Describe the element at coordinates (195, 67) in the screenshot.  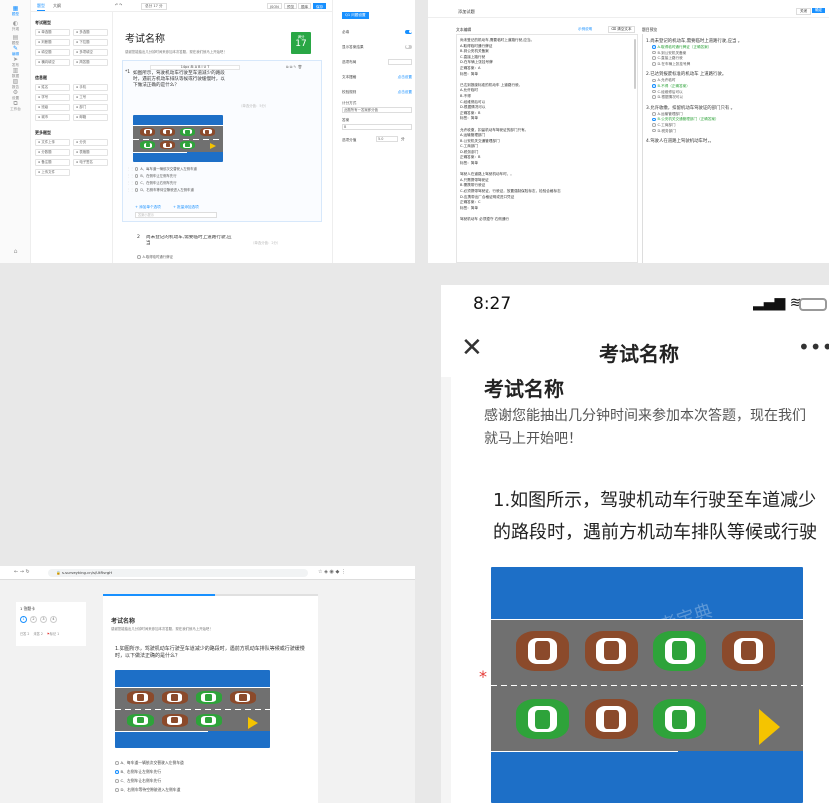
I see `rich-text-toolbar: 14px ⁂ A B I U T` at that location.